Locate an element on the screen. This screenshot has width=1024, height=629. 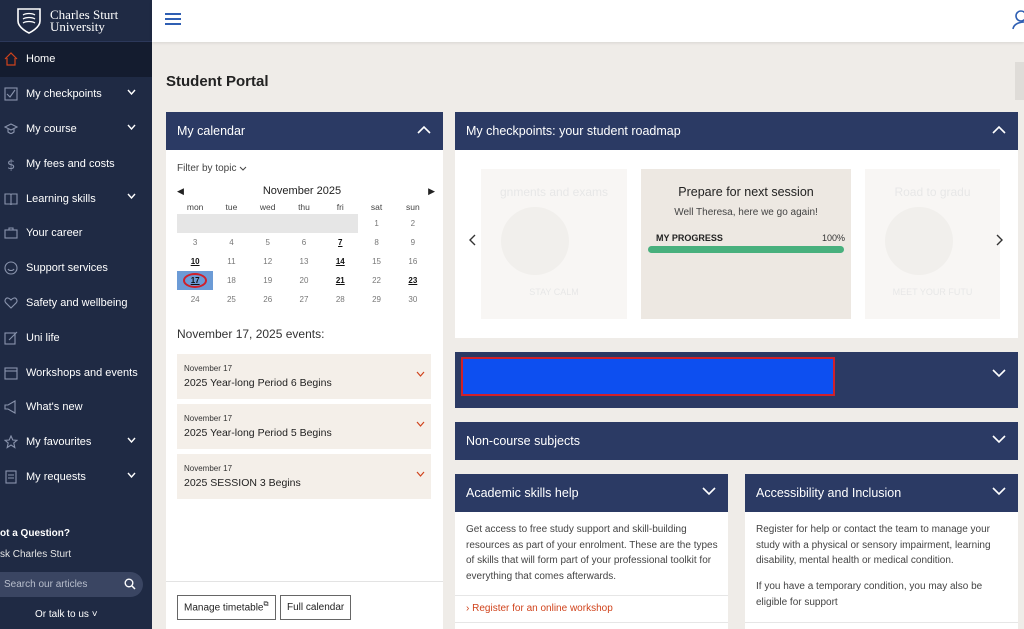
selected-day: 17 is located at coordinates (195, 280).